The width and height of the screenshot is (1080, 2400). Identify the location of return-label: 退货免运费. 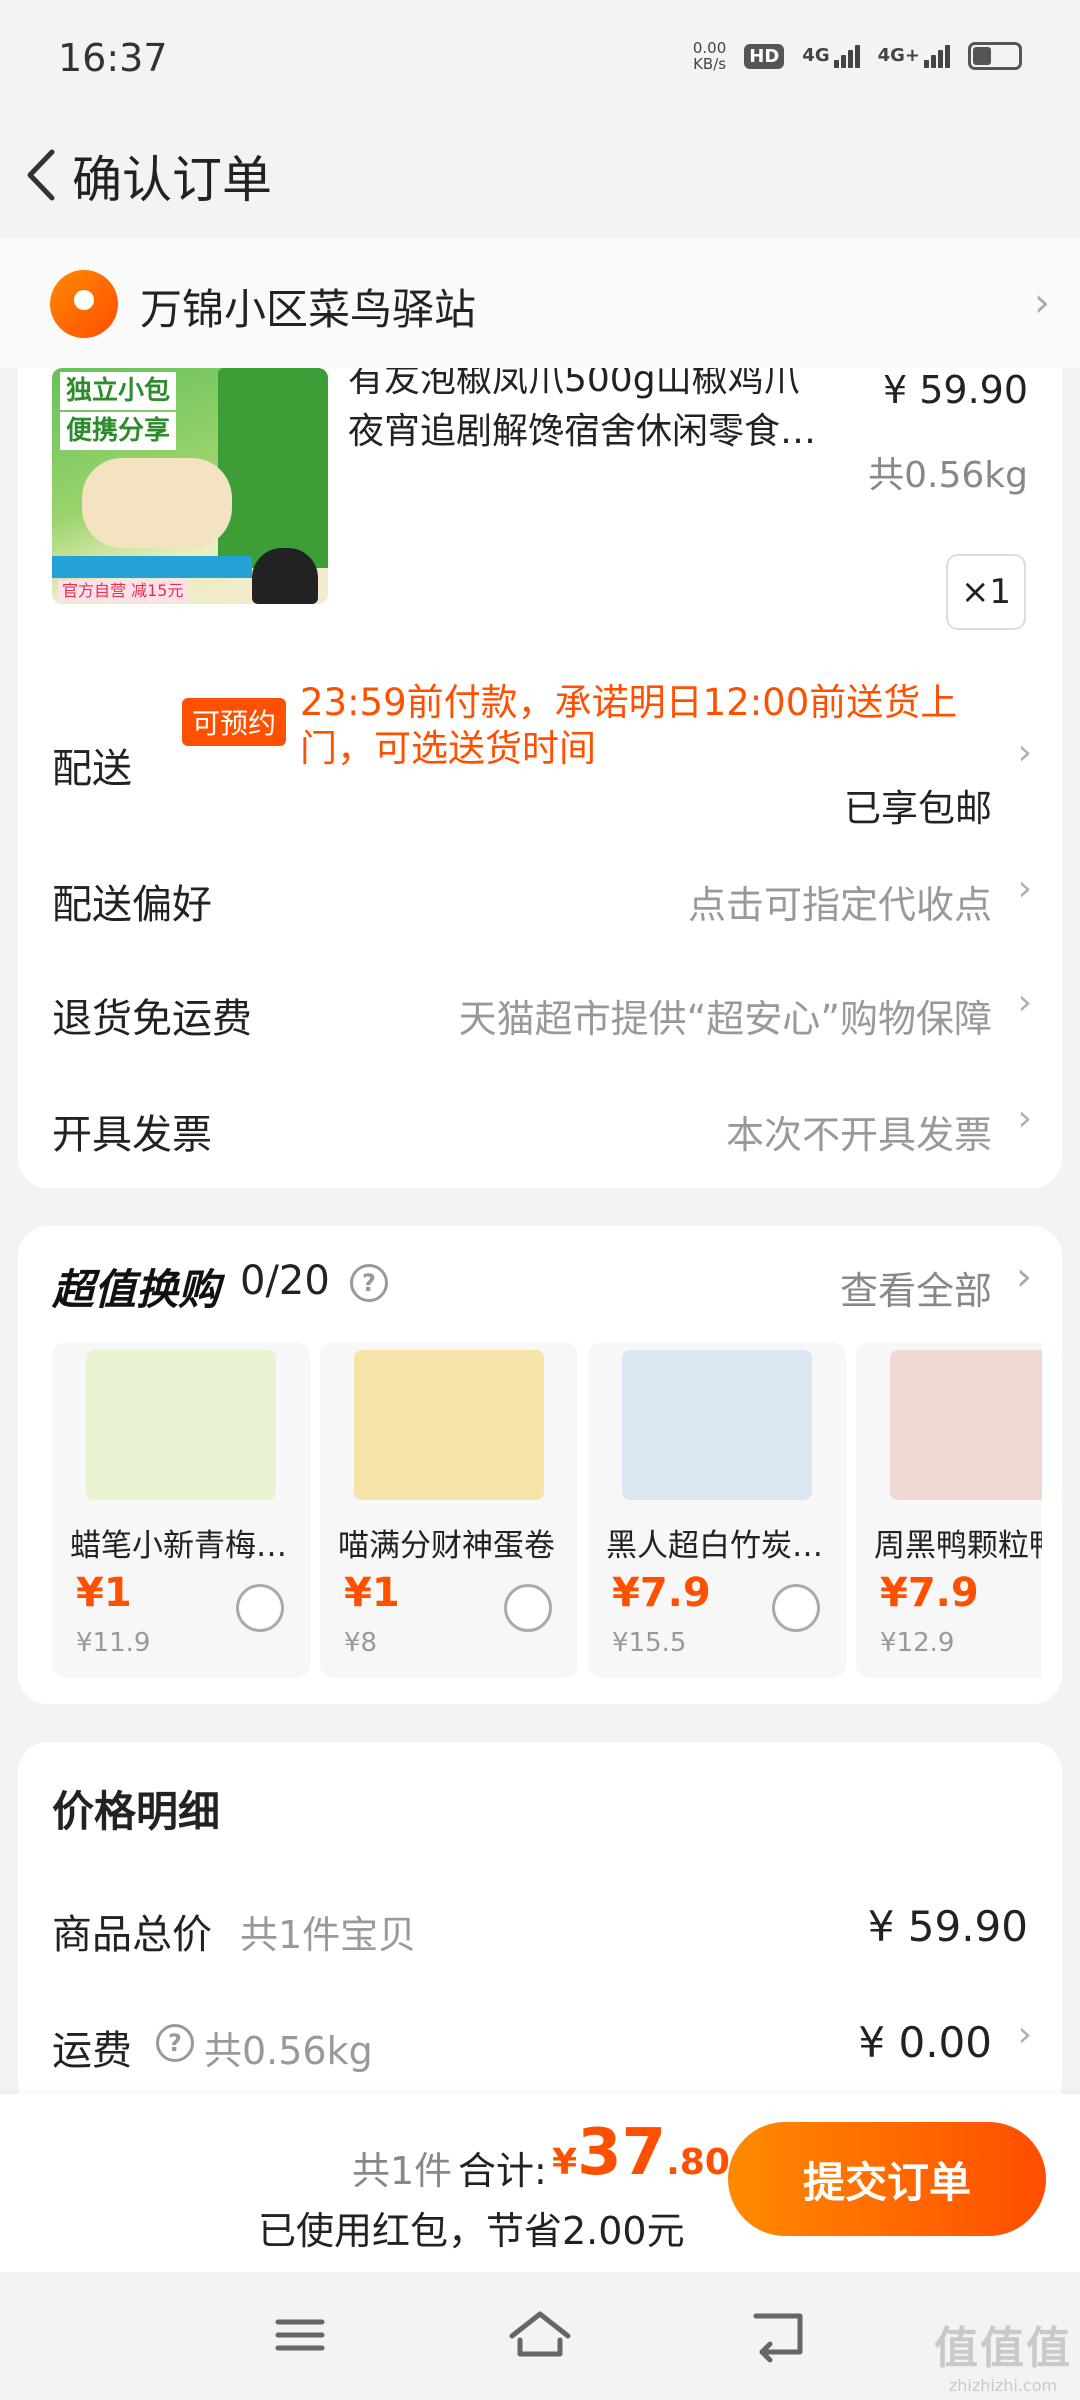
(152, 1019).